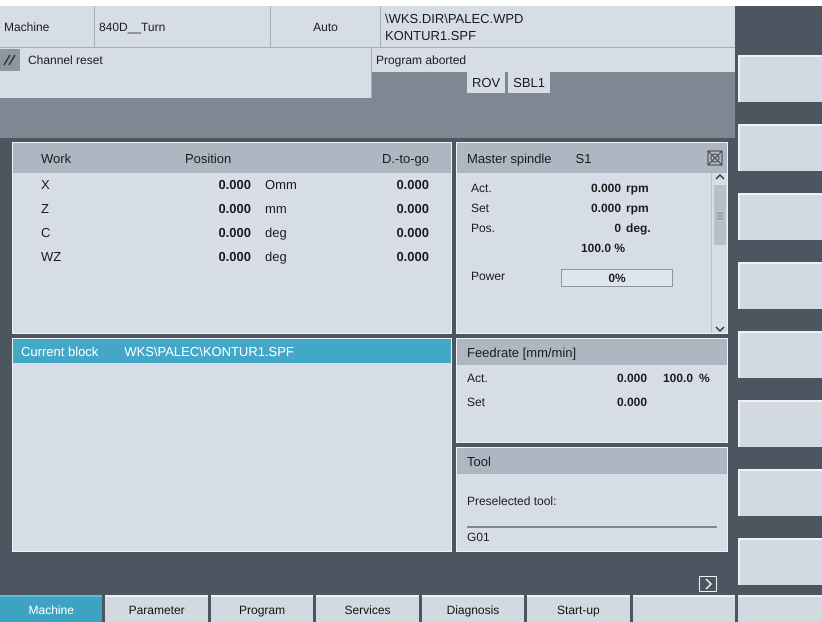 Image resolution: width=822 pixels, height=622 pixels. I want to click on status-flag: SBL1, so click(529, 82).